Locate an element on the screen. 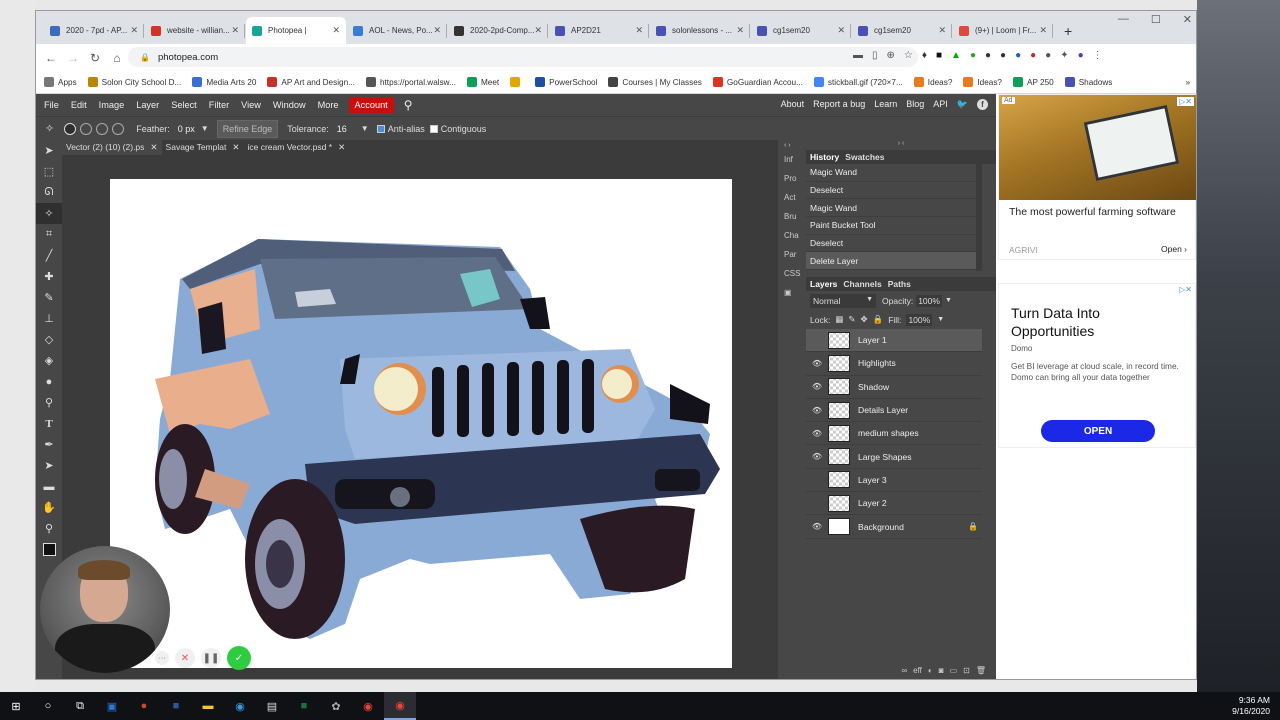 This screenshot has width=1280, height=720. bucket-tool-icon: ◈ is located at coordinates (49, 360).